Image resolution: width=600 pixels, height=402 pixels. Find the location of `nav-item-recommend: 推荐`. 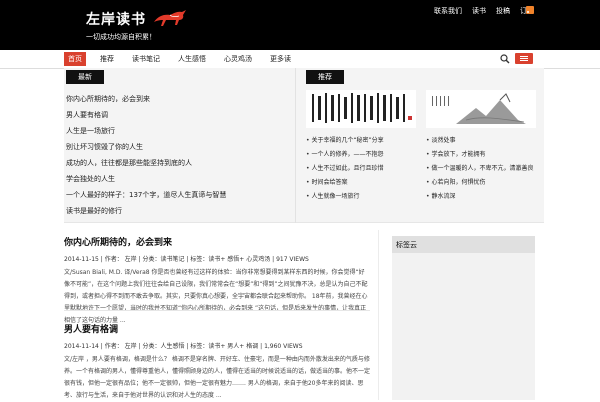

nav-item-recommend: 推荐 is located at coordinates (107, 59).